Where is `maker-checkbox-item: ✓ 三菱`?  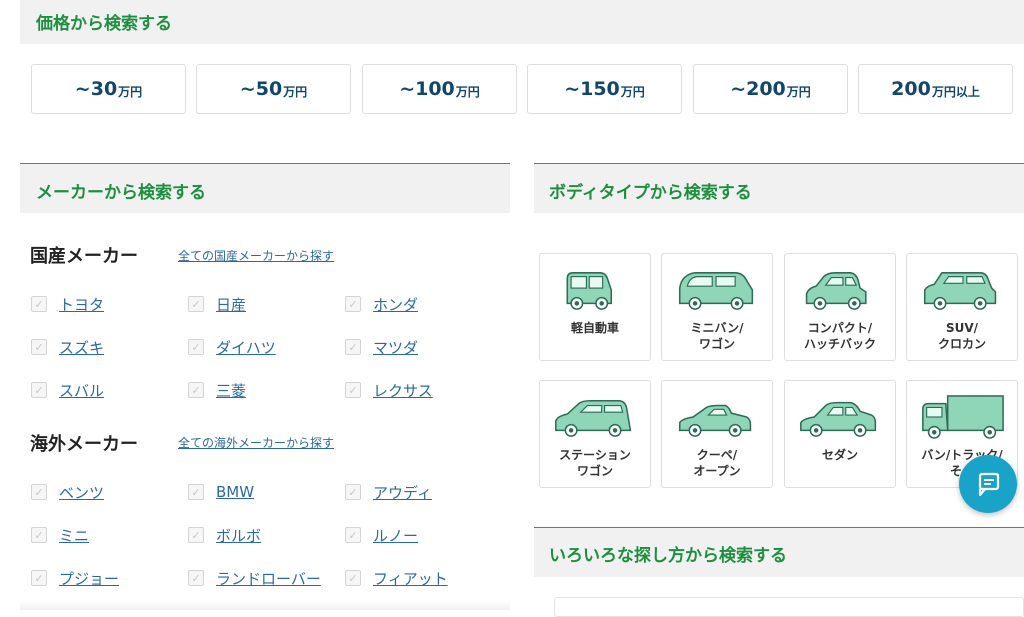
maker-checkbox-item: ✓ 三菱 is located at coordinates (217, 390).